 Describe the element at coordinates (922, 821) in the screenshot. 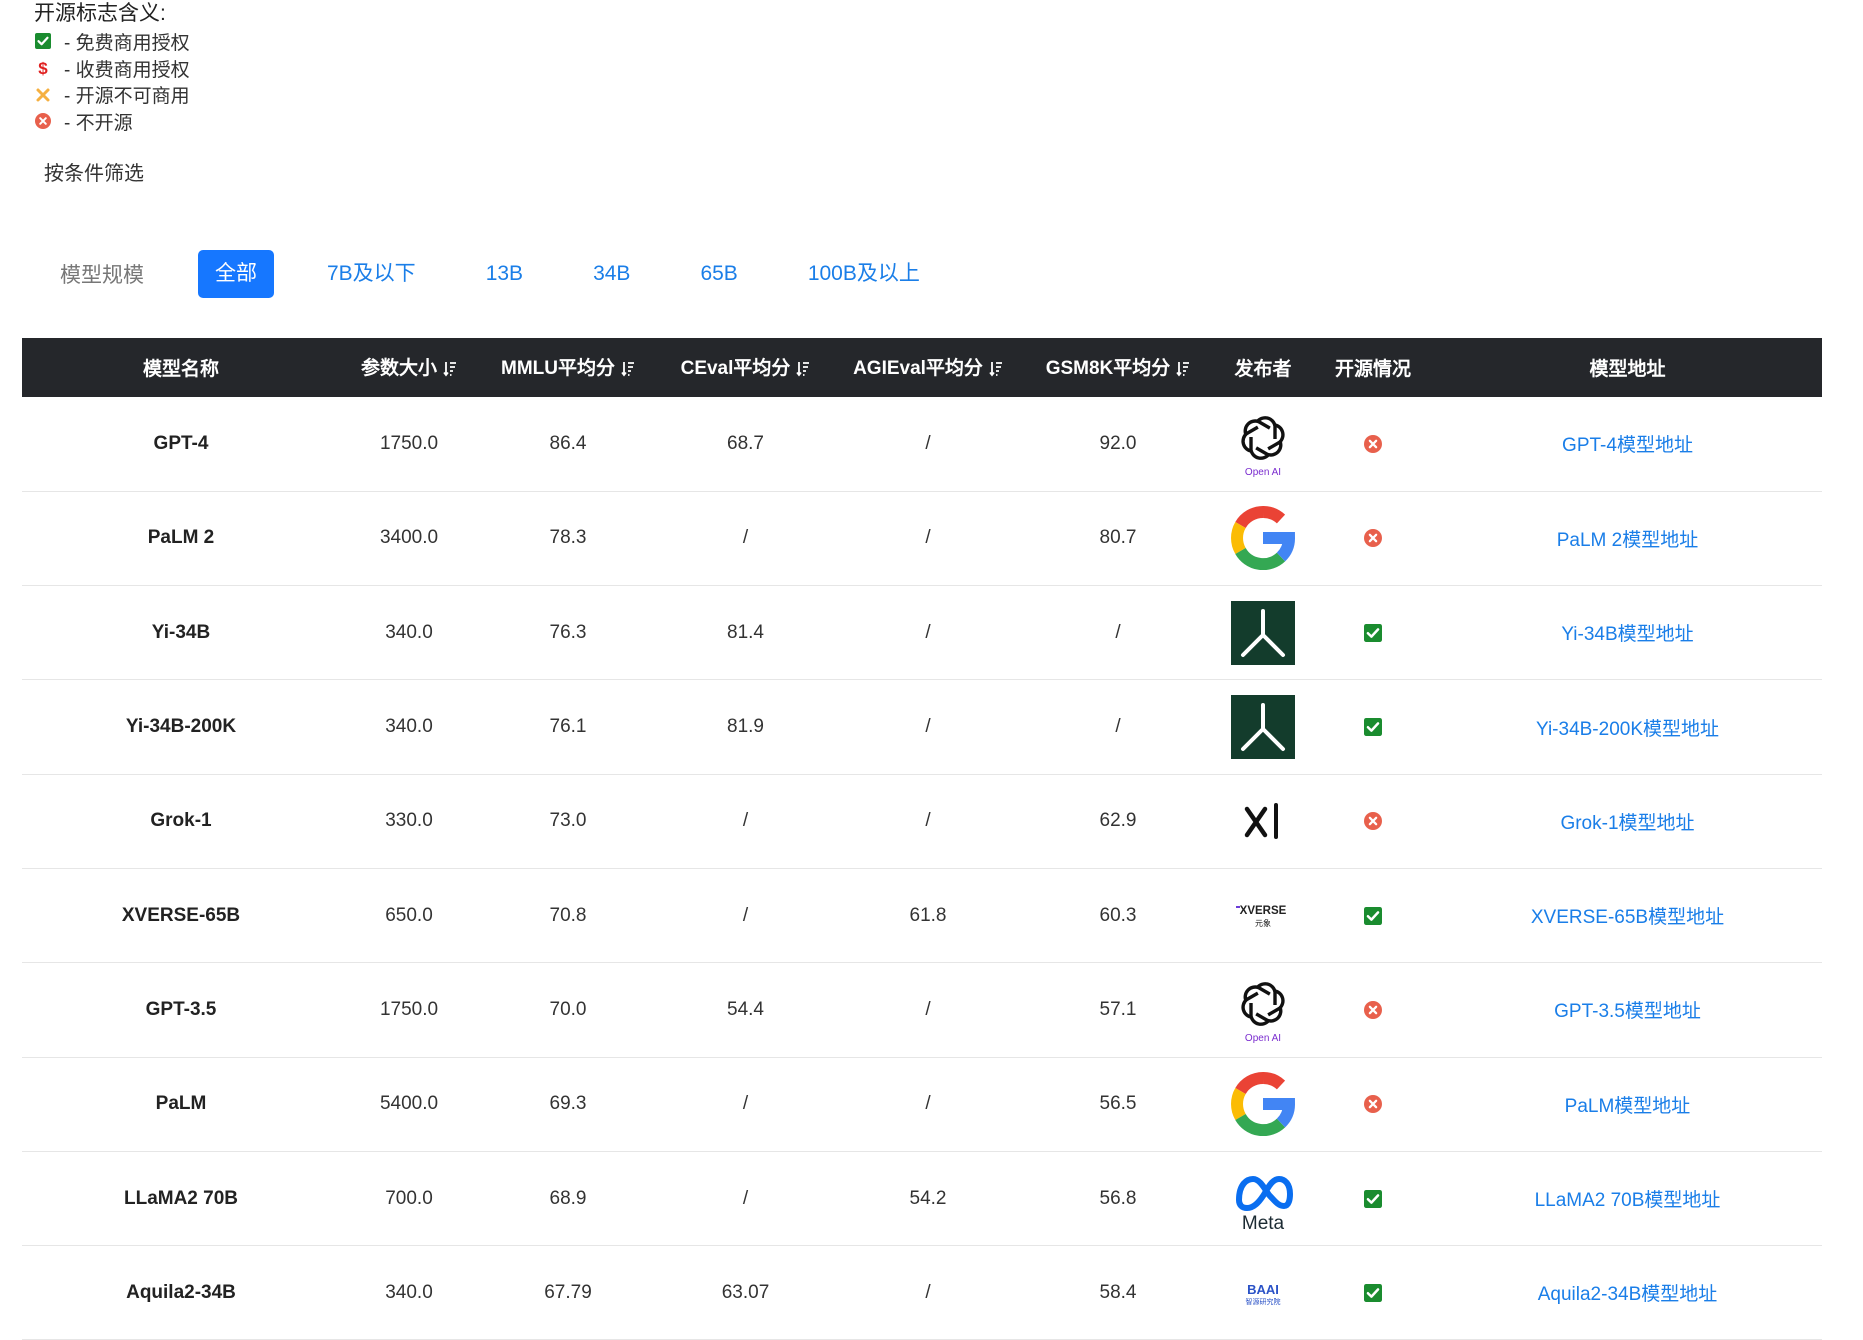

I see `table-row: Grok-1 330.0 73.0 / / 62.9 Grok-1模型地址` at that location.